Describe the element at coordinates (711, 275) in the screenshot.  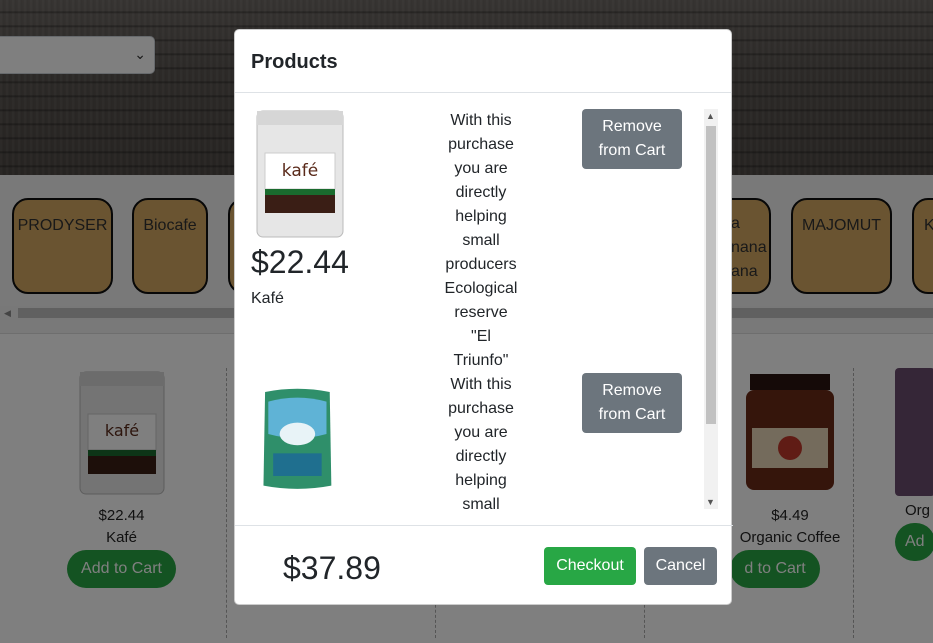
I see `scrollbar-thumb` at that location.